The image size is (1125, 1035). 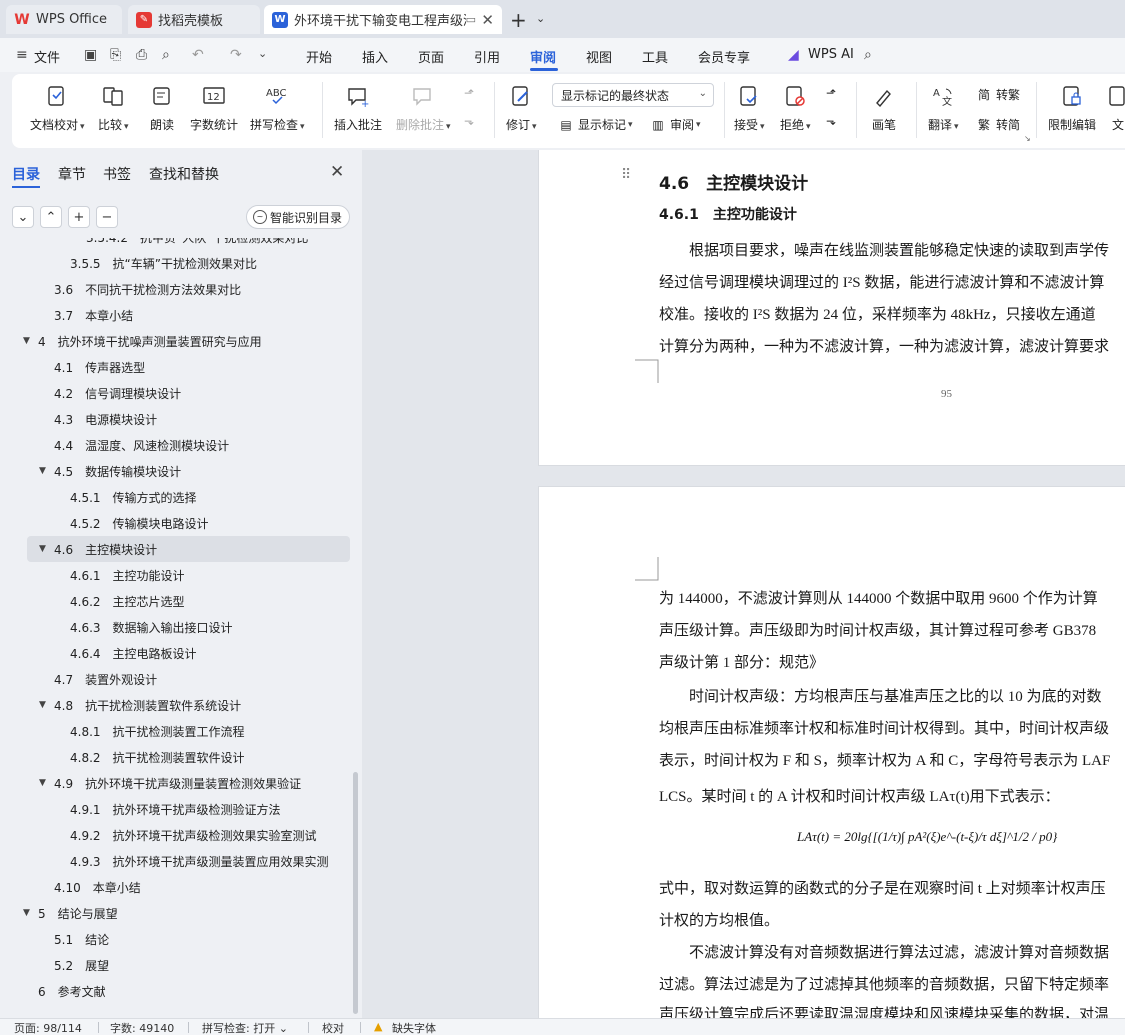 I want to click on spell-check-button: ABC 拼写检查 ▾, so click(x=277, y=108).